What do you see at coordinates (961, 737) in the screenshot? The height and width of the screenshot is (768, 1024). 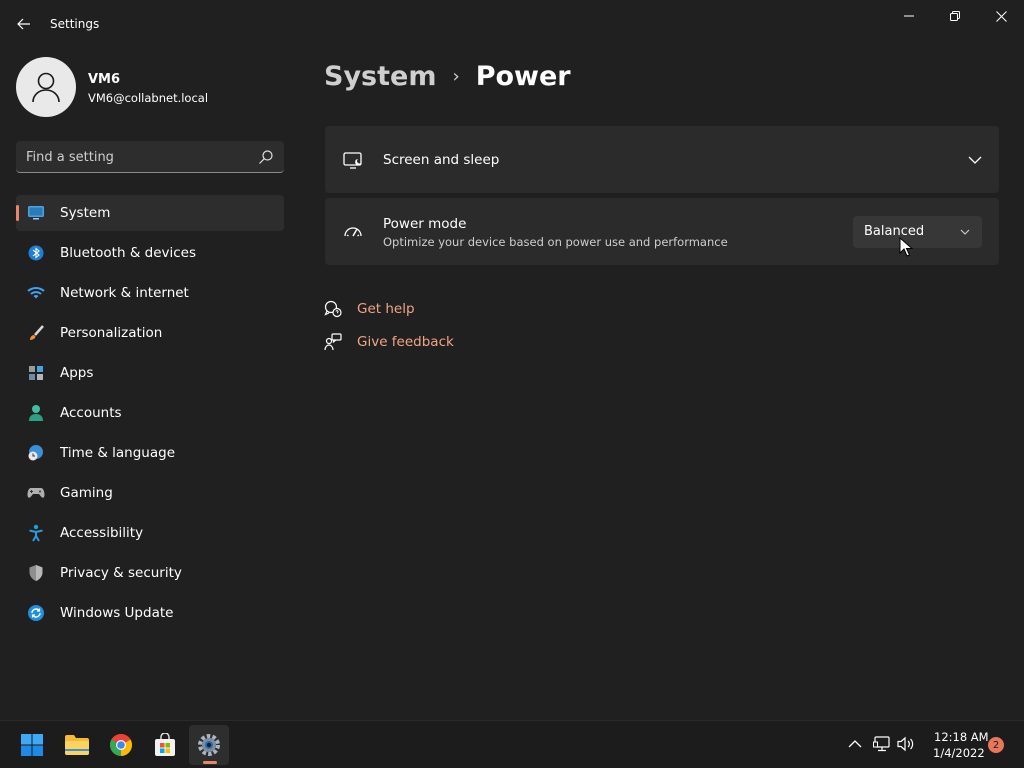 I see `clock-time: 12:18 AM` at bounding box center [961, 737].